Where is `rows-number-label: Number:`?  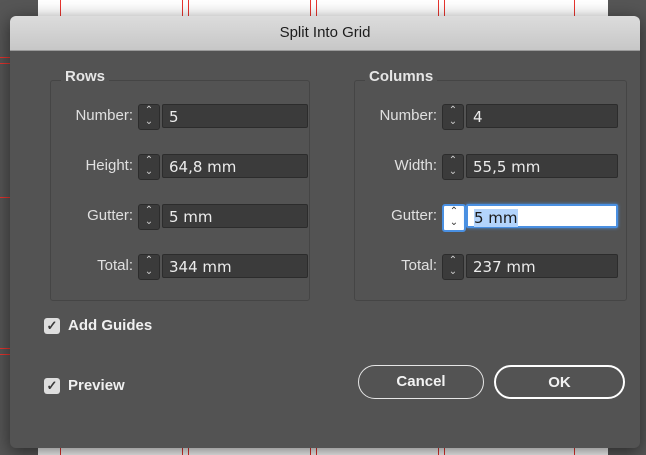 rows-number-label: Number: is located at coordinates (104, 115).